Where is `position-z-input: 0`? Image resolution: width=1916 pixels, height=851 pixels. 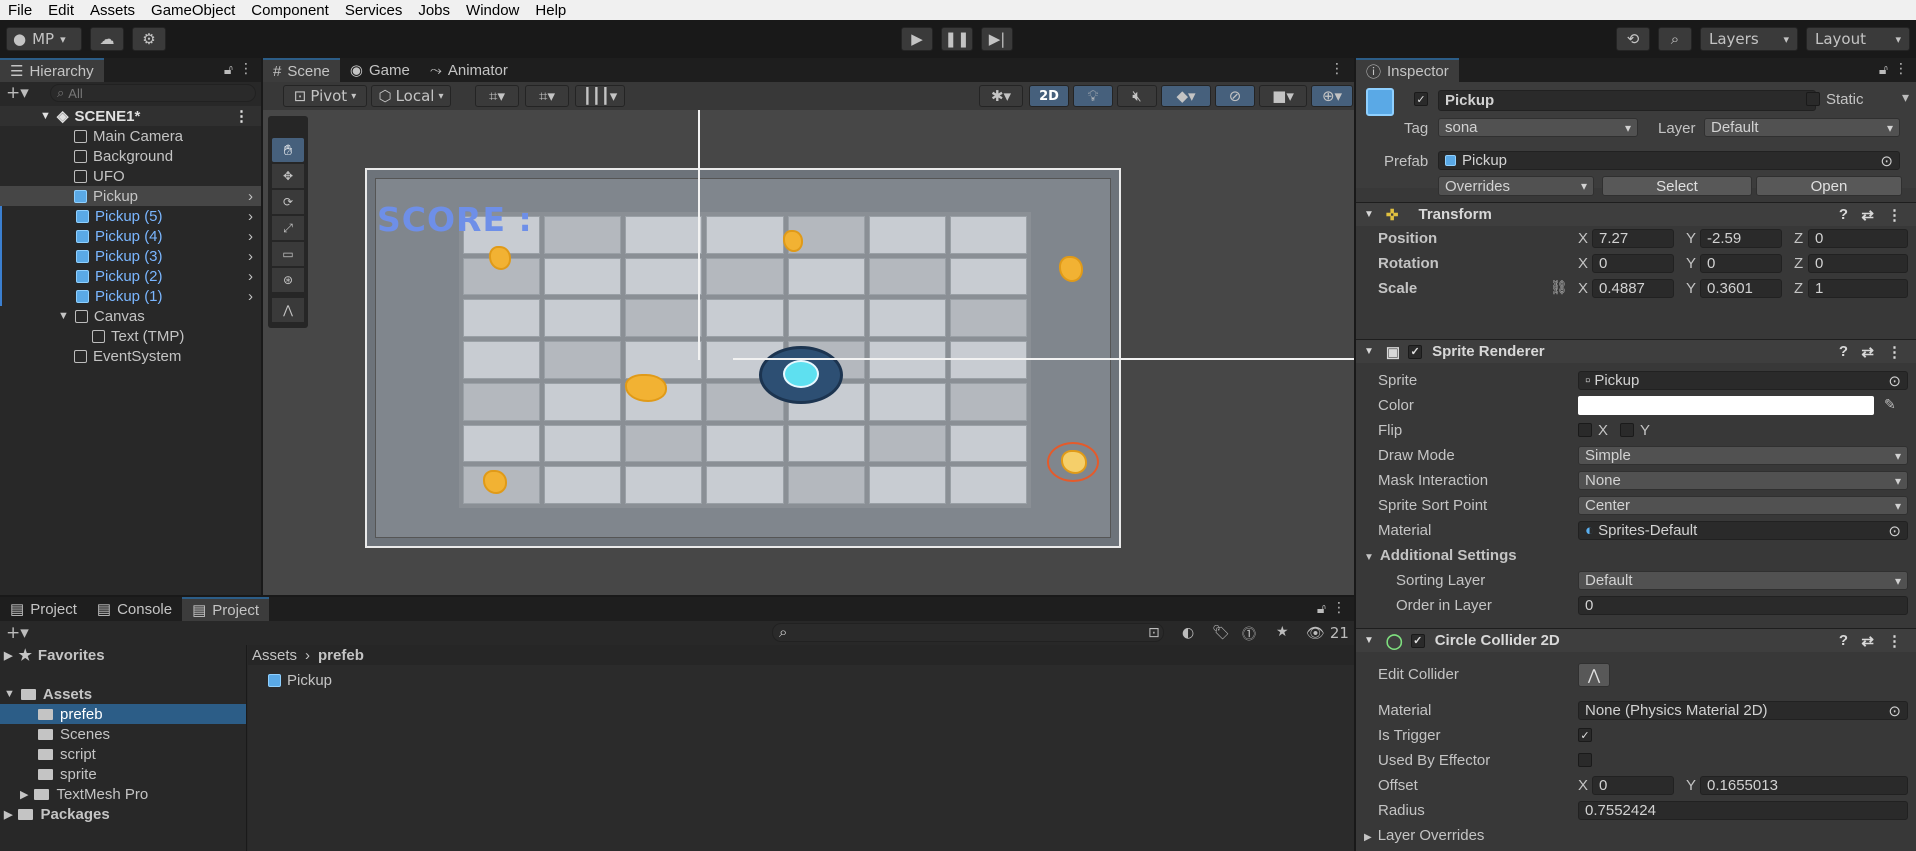 position-z-input: 0 is located at coordinates (1858, 238).